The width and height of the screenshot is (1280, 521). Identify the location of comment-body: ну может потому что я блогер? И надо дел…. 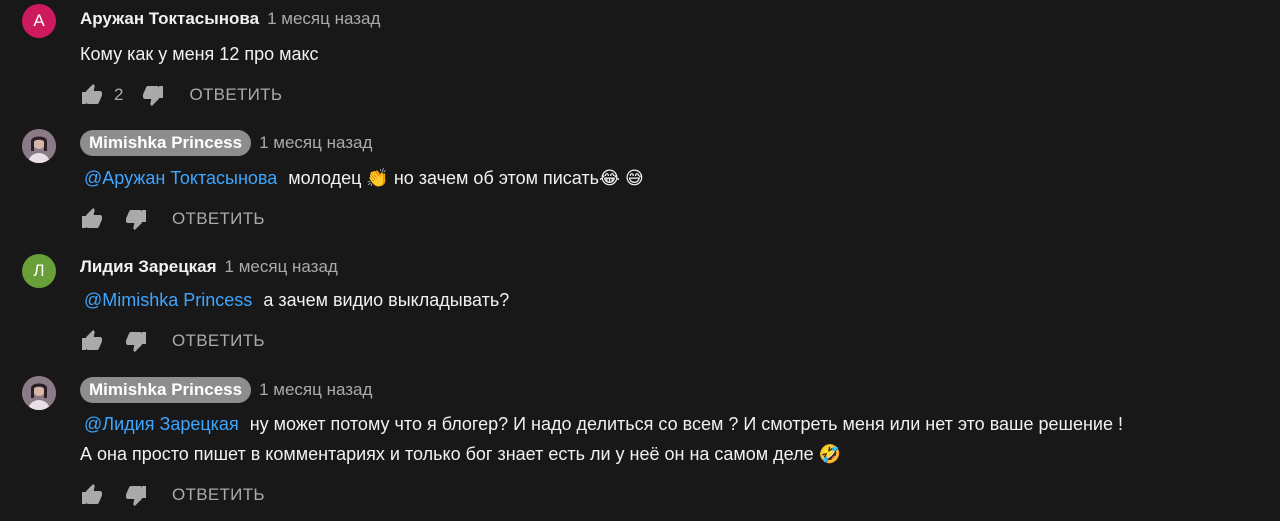
(686, 424).